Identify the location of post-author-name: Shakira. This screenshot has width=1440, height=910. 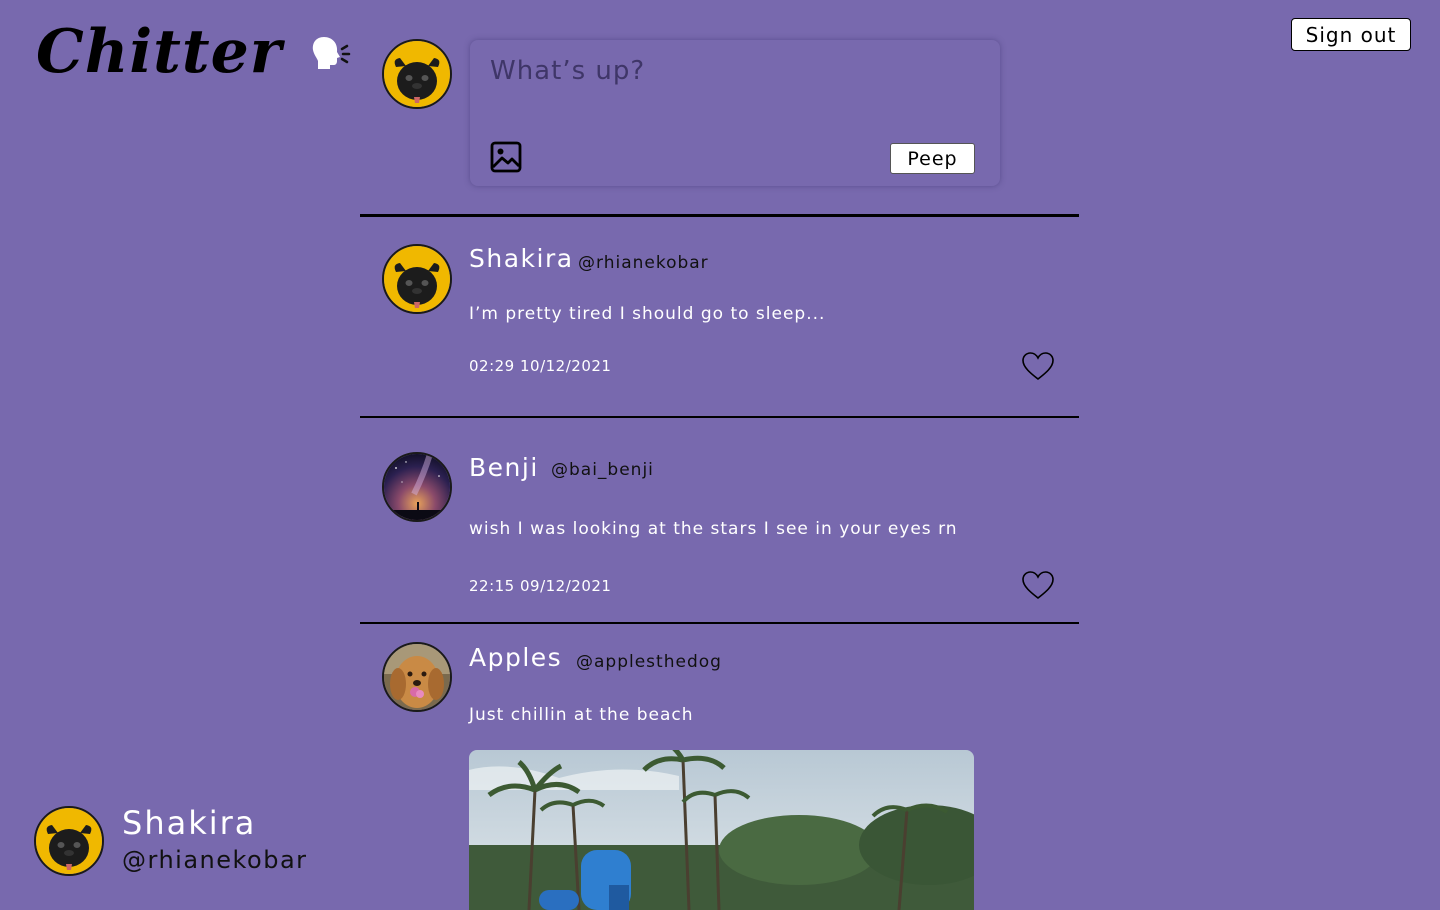
(521, 258).